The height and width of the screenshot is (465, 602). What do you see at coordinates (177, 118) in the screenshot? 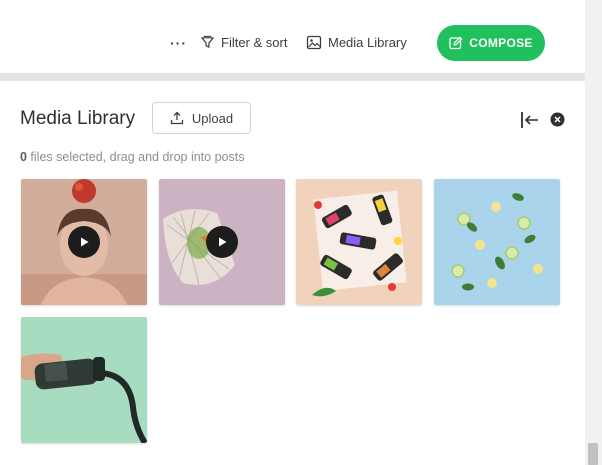
I see `upload-icon` at bounding box center [177, 118].